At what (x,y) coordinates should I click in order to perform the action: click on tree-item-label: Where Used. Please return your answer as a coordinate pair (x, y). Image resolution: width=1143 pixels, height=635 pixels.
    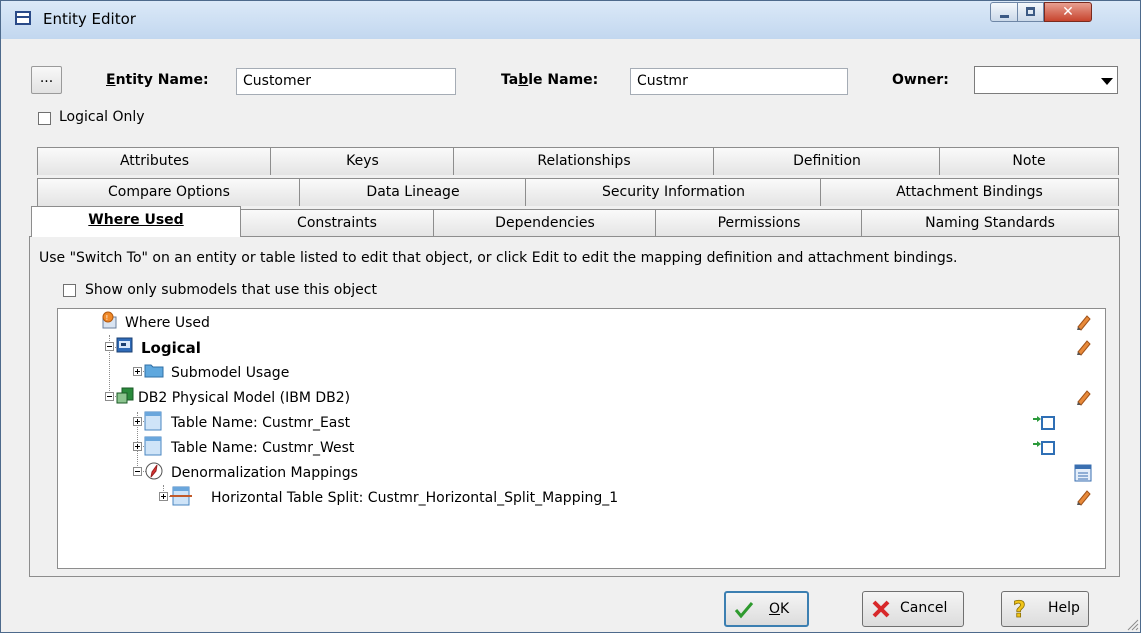
    Looking at the image, I should click on (167, 323).